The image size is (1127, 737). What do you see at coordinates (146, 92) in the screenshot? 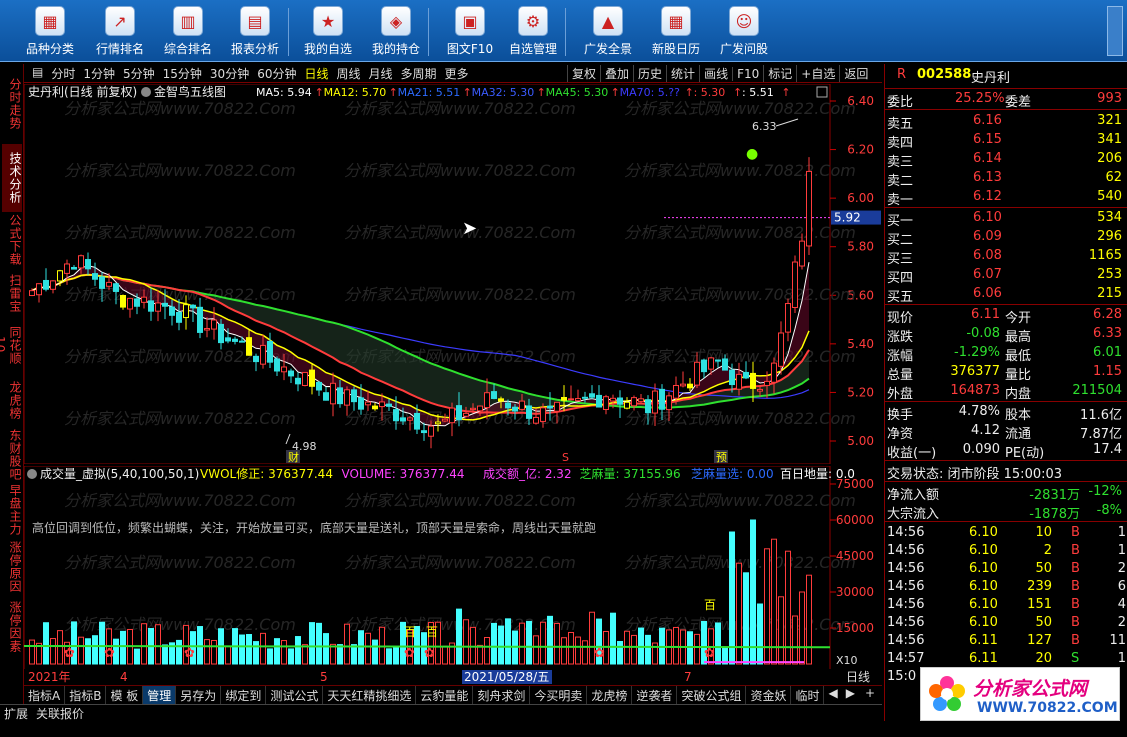
I see `indicator-dropdown-icon` at bounding box center [146, 92].